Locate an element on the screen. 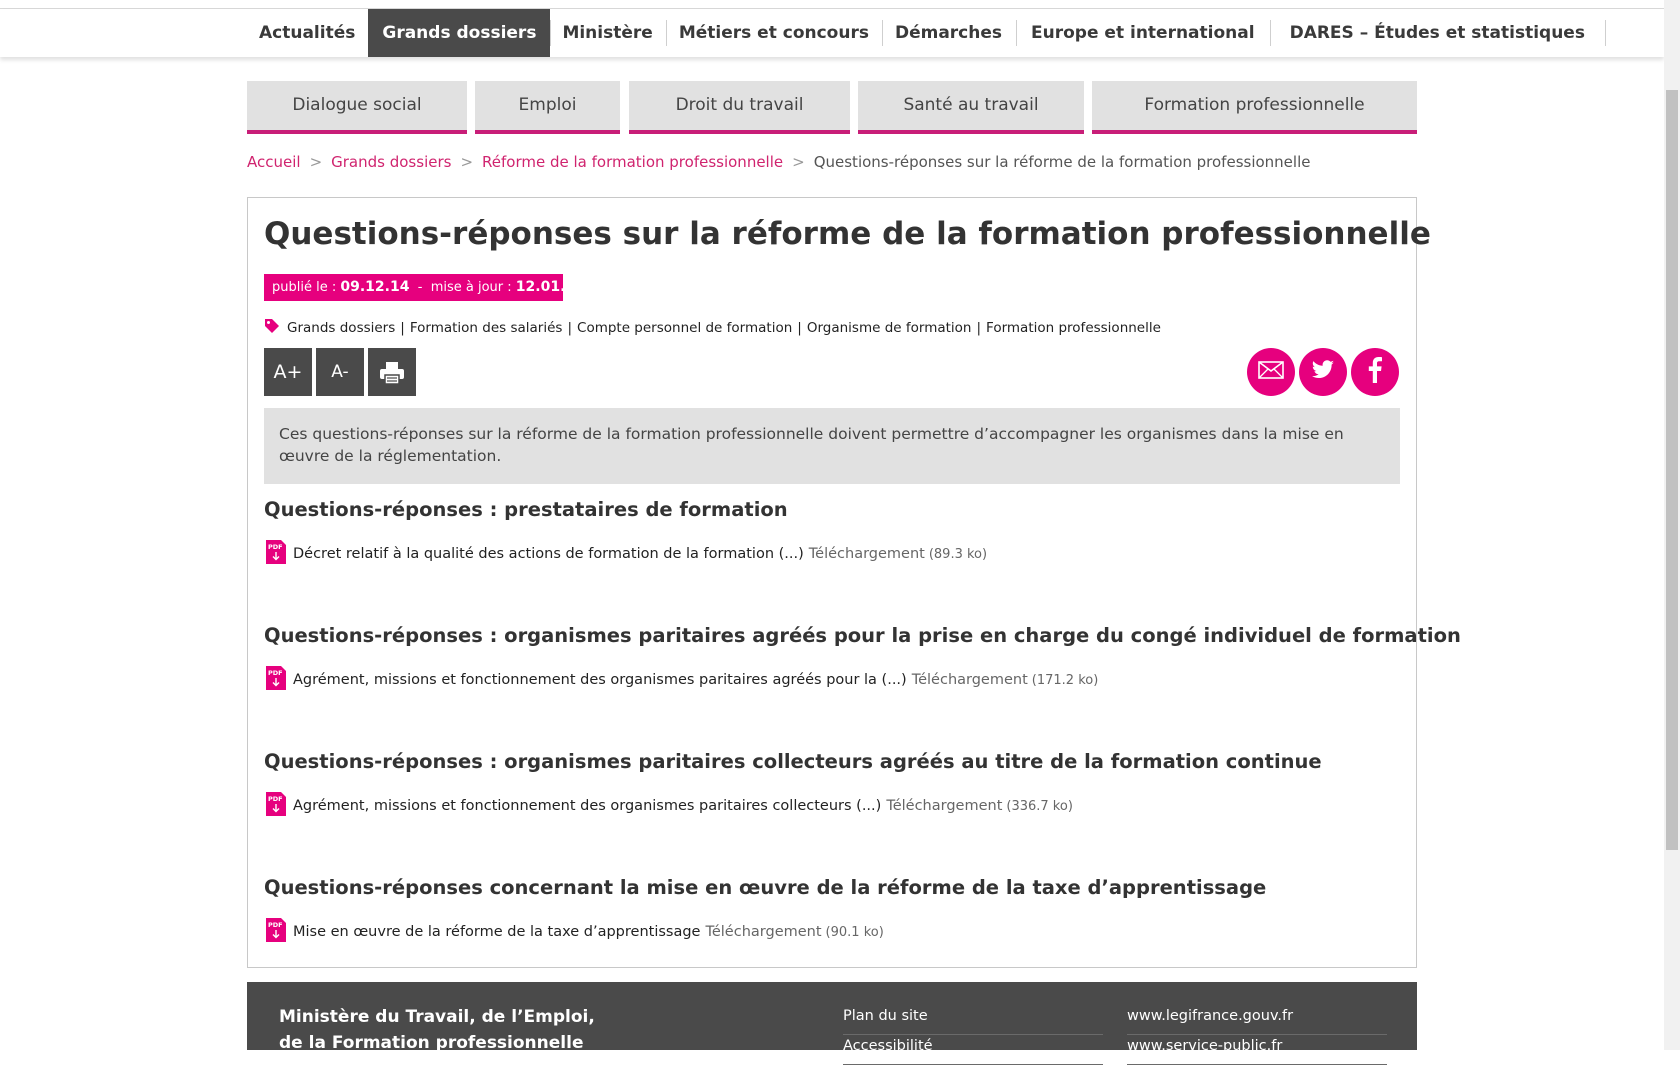  font-increase-button: A+ is located at coordinates (288, 372).